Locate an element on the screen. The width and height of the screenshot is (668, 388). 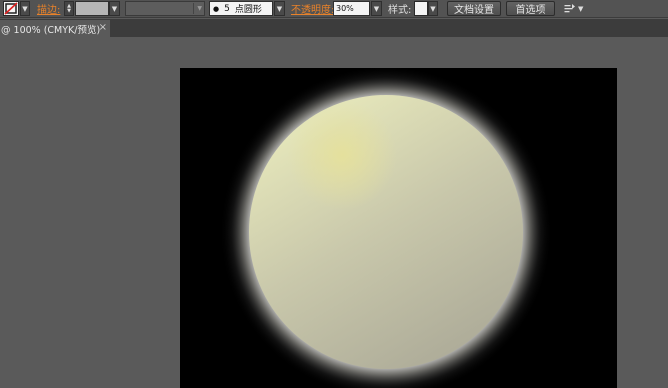
stroke-weight-stepper: ▲ ▼ is located at coordinates (69, 8).